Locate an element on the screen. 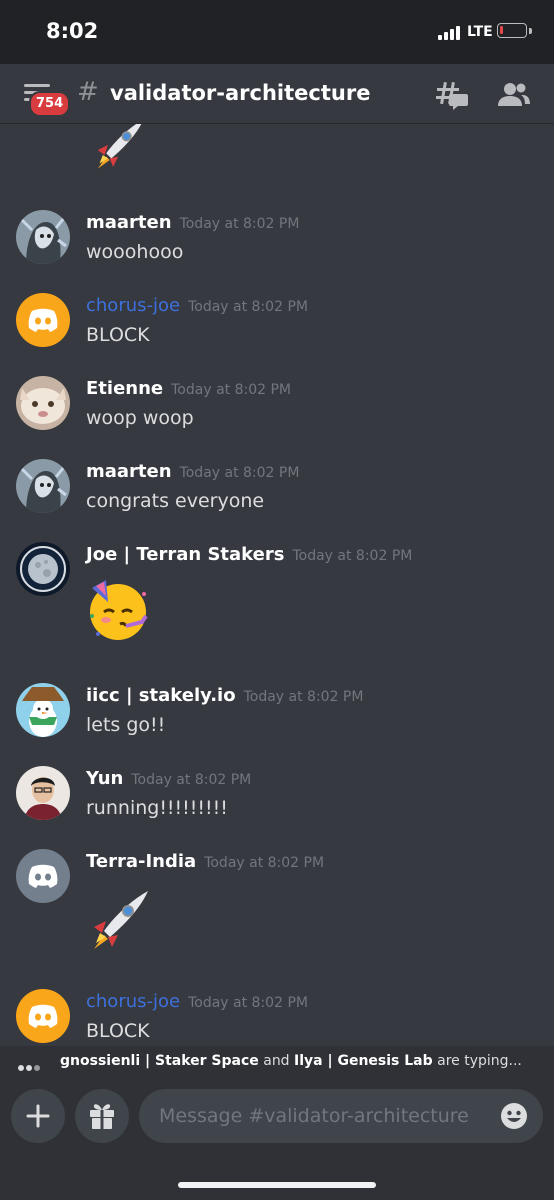 This screenshot has width=554, height=1200. message-author: Yun Today at 8:02 PM is located at coordinates (168, 778).